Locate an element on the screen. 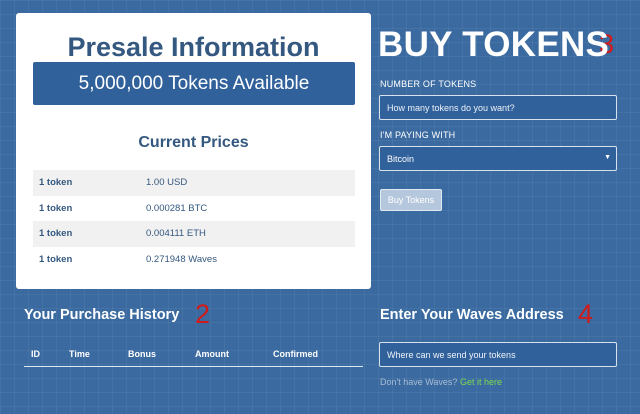 Image resolution: width=640 pixels, height=414 pixels. price-value: 0.000281 BTC is located at coordinates (177, 208).